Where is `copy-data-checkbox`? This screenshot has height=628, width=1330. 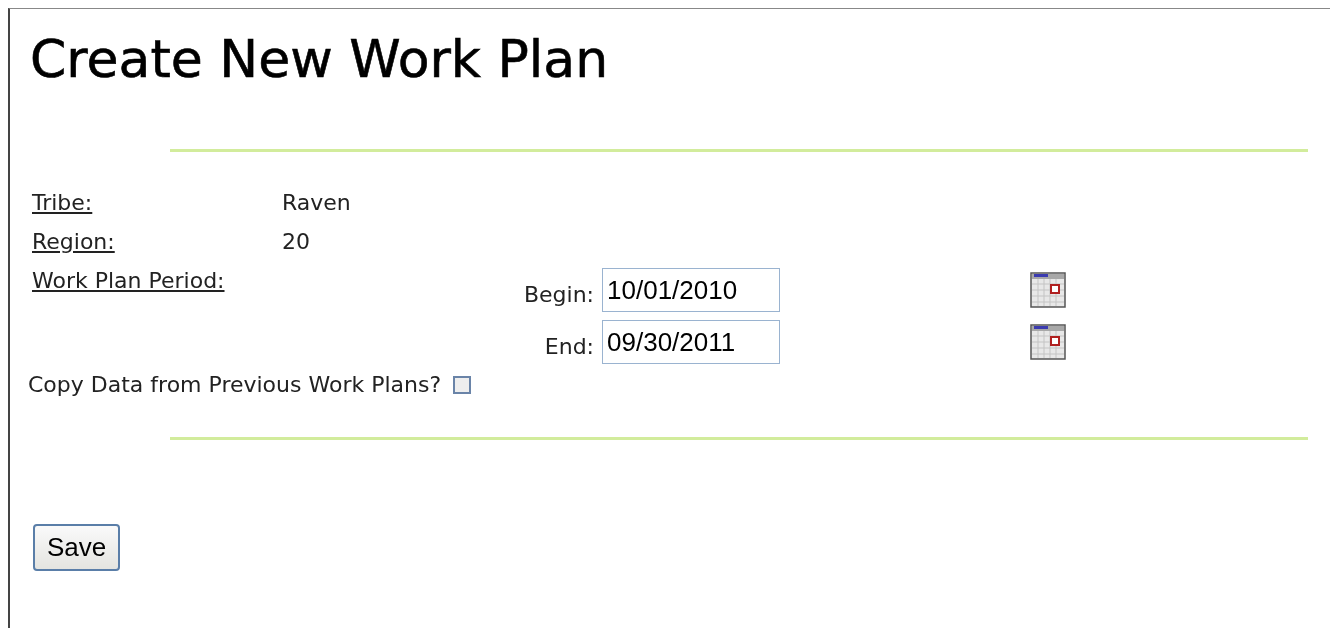 copy-data-checkbox is located at coordinates (462, 384).